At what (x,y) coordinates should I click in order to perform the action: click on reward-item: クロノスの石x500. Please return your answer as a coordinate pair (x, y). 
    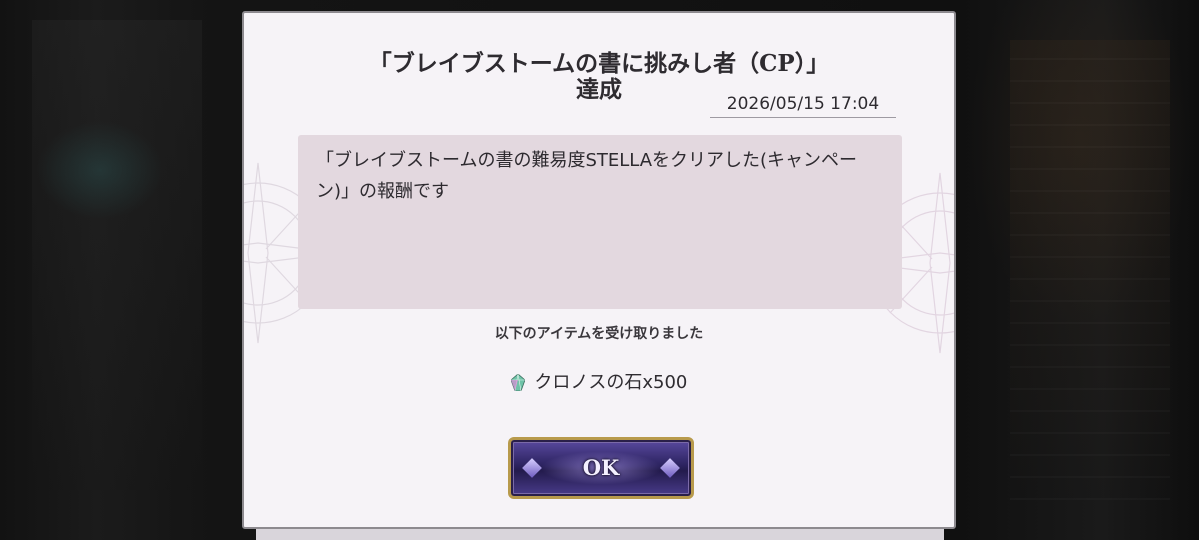
    Looking at the image, I should click on (599, 381).